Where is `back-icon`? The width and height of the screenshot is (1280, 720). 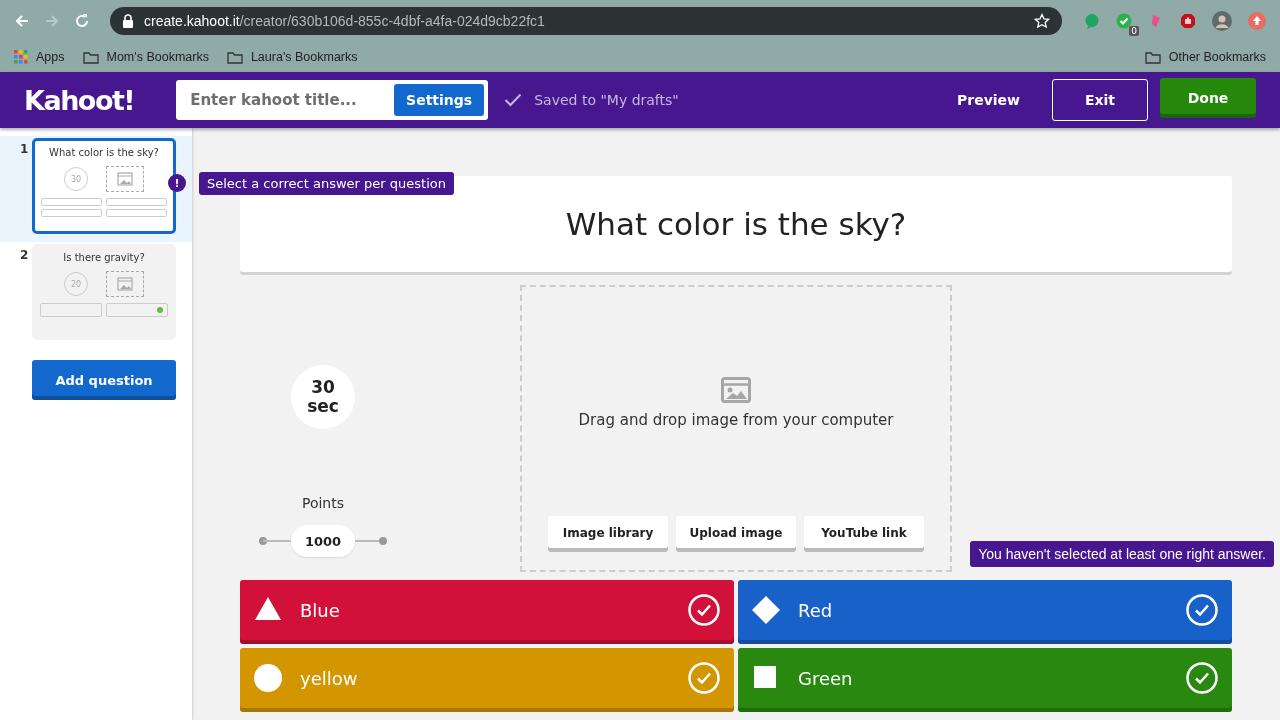
back-icon is located at coordinates (22, 21).